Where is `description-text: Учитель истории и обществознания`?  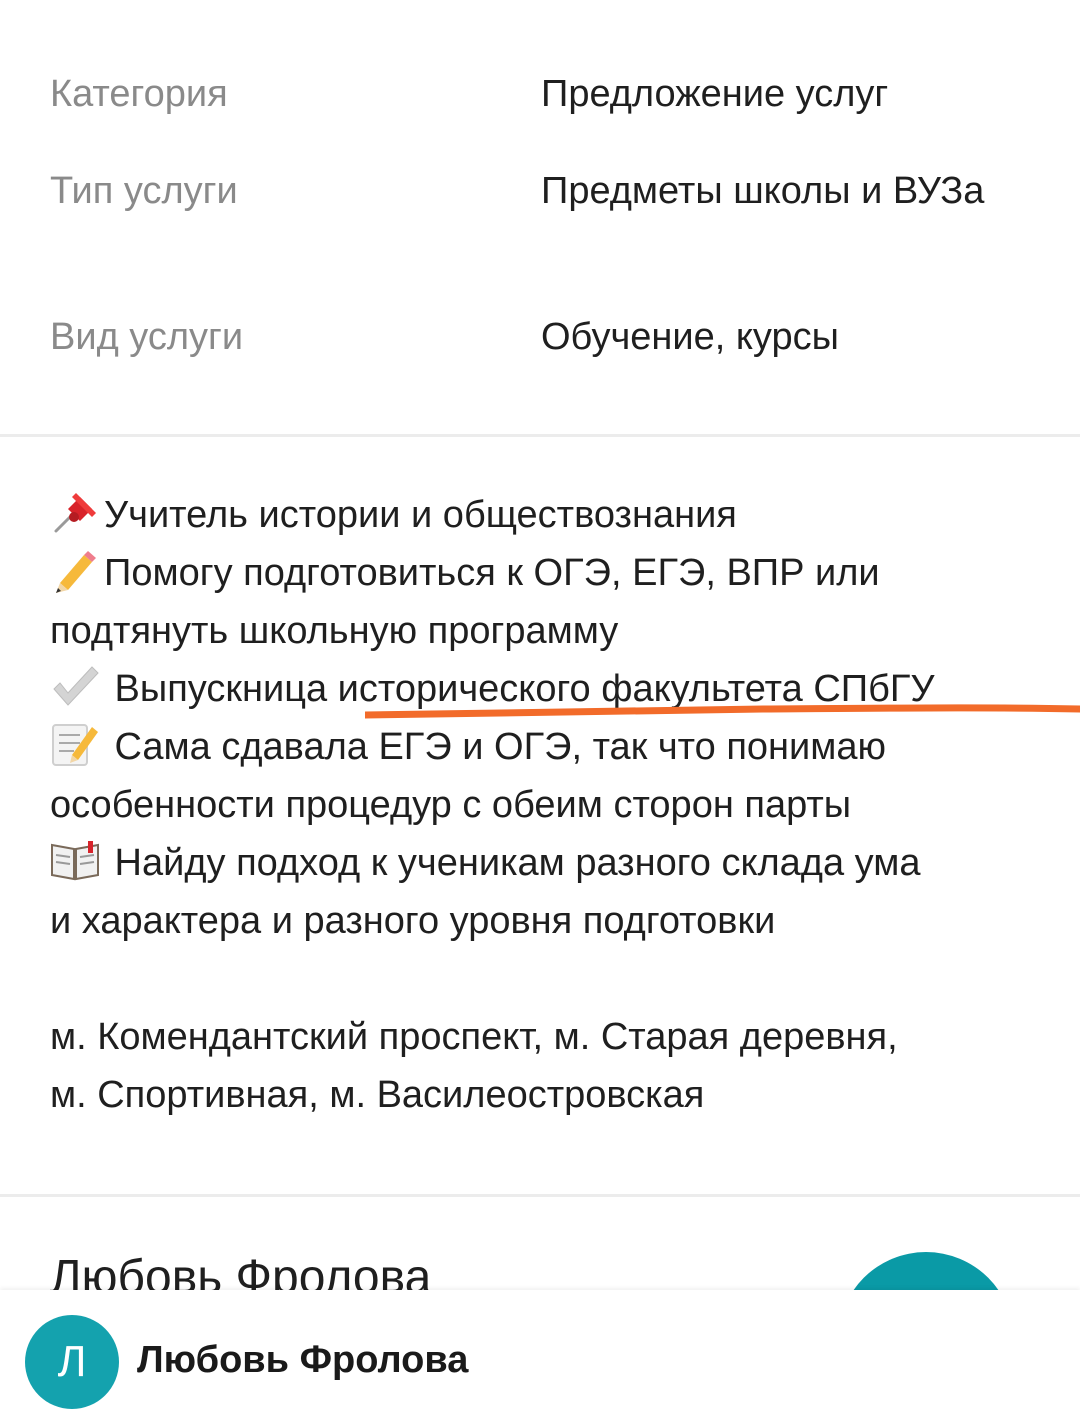
description-text: Учитель истории и обществознания is located at coordinates (420, 515).